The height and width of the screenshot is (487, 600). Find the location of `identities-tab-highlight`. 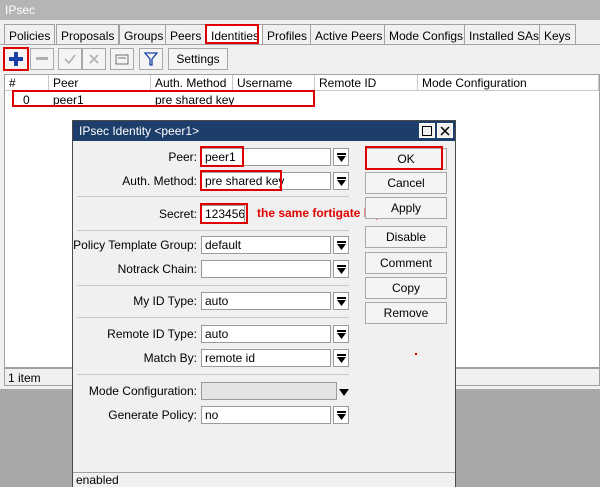

identities-tab-highlight is located at coordinates (232, 34).